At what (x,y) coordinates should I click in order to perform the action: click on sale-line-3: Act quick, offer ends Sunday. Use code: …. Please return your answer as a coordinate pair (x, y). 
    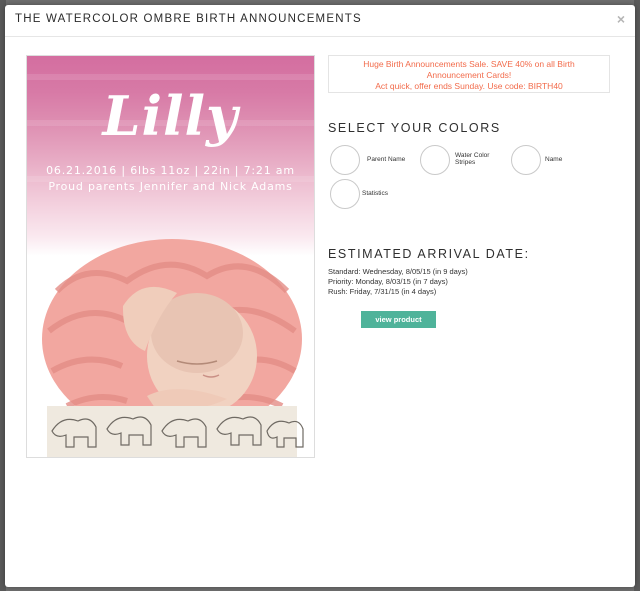
    Looking at the image, I should click on (469, 86).